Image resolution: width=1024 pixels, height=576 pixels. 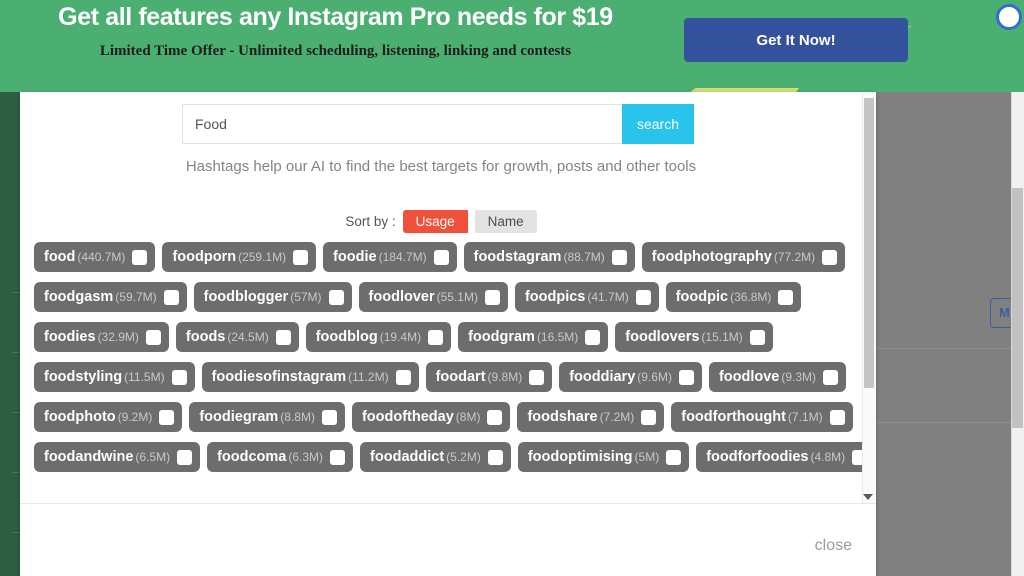 I want to click on search-input, so click(x=402, y=124).